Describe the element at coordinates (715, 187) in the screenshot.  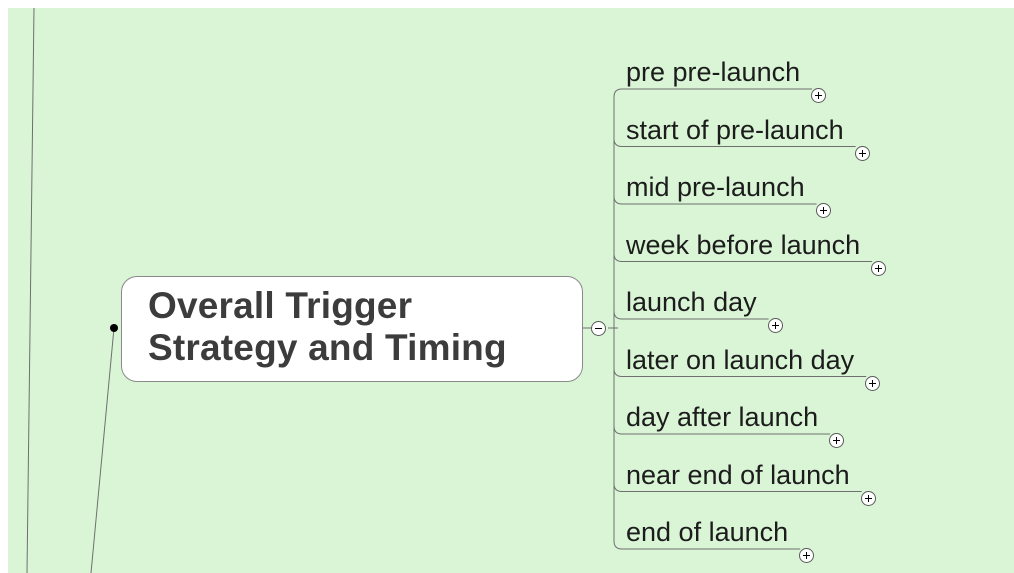
I see `subtopic-3: mid pre-launch` at that location.